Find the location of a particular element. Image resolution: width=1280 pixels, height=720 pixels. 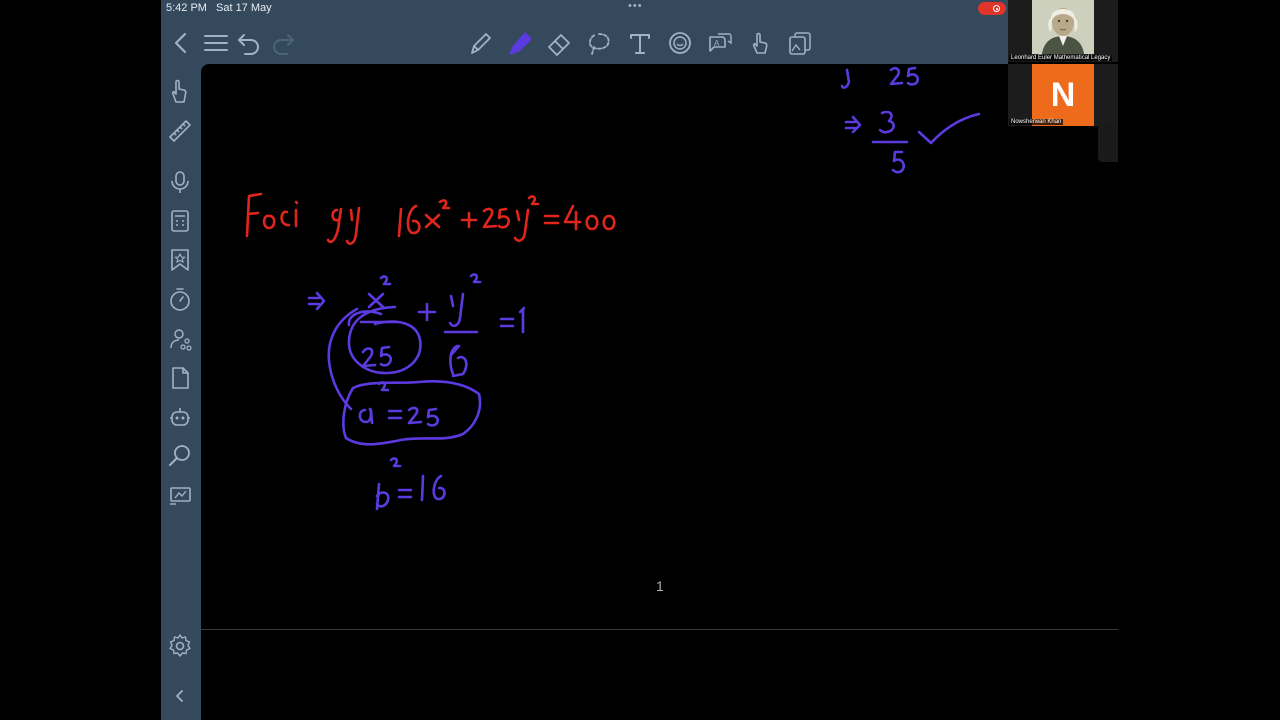

sticker-tool-icon is located at coordinates (680, 43).